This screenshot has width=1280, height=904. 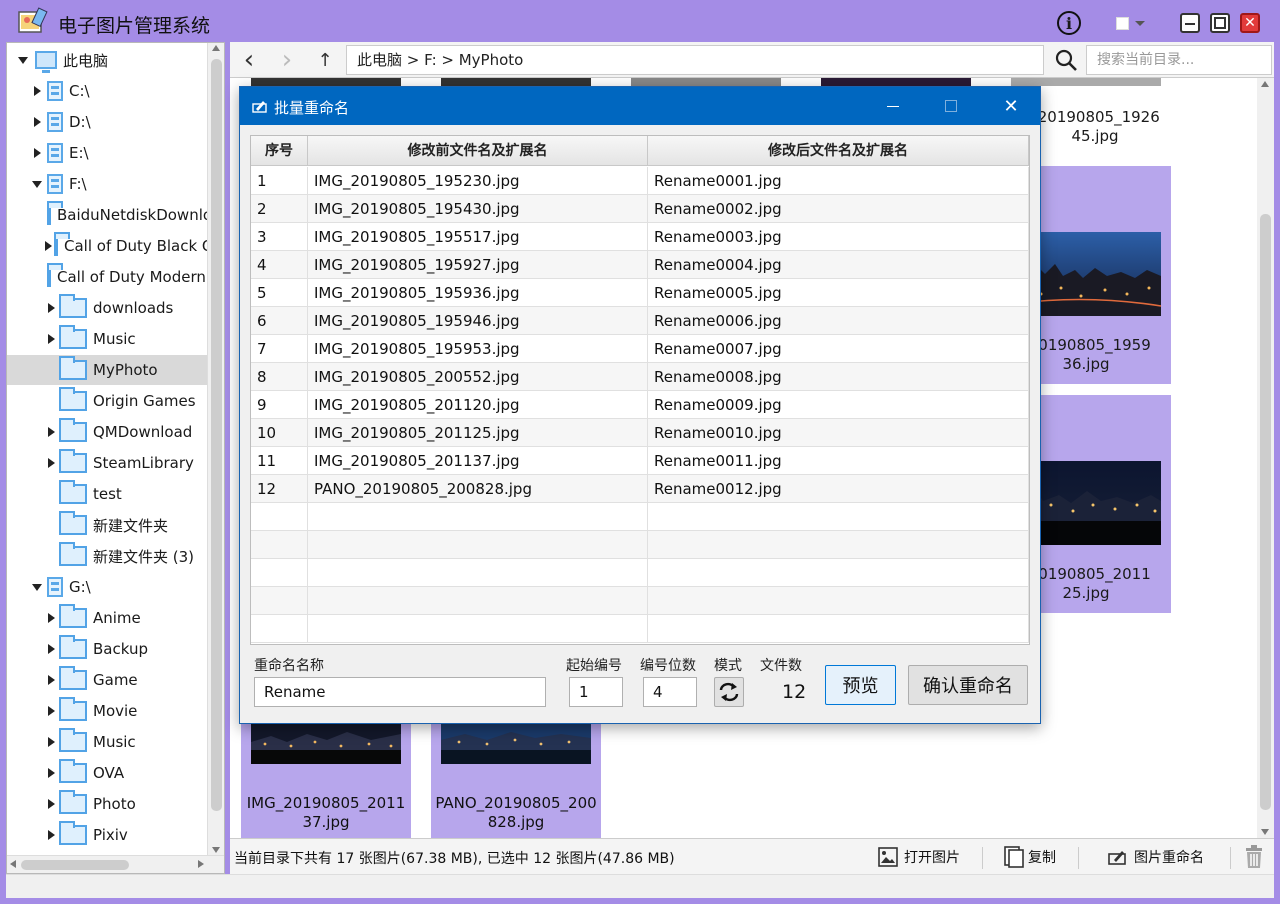 What do you see at coordinates (1030, 857) in the screenshot?
I see `copy-button: 复制` at bounding box center [1030, 857].